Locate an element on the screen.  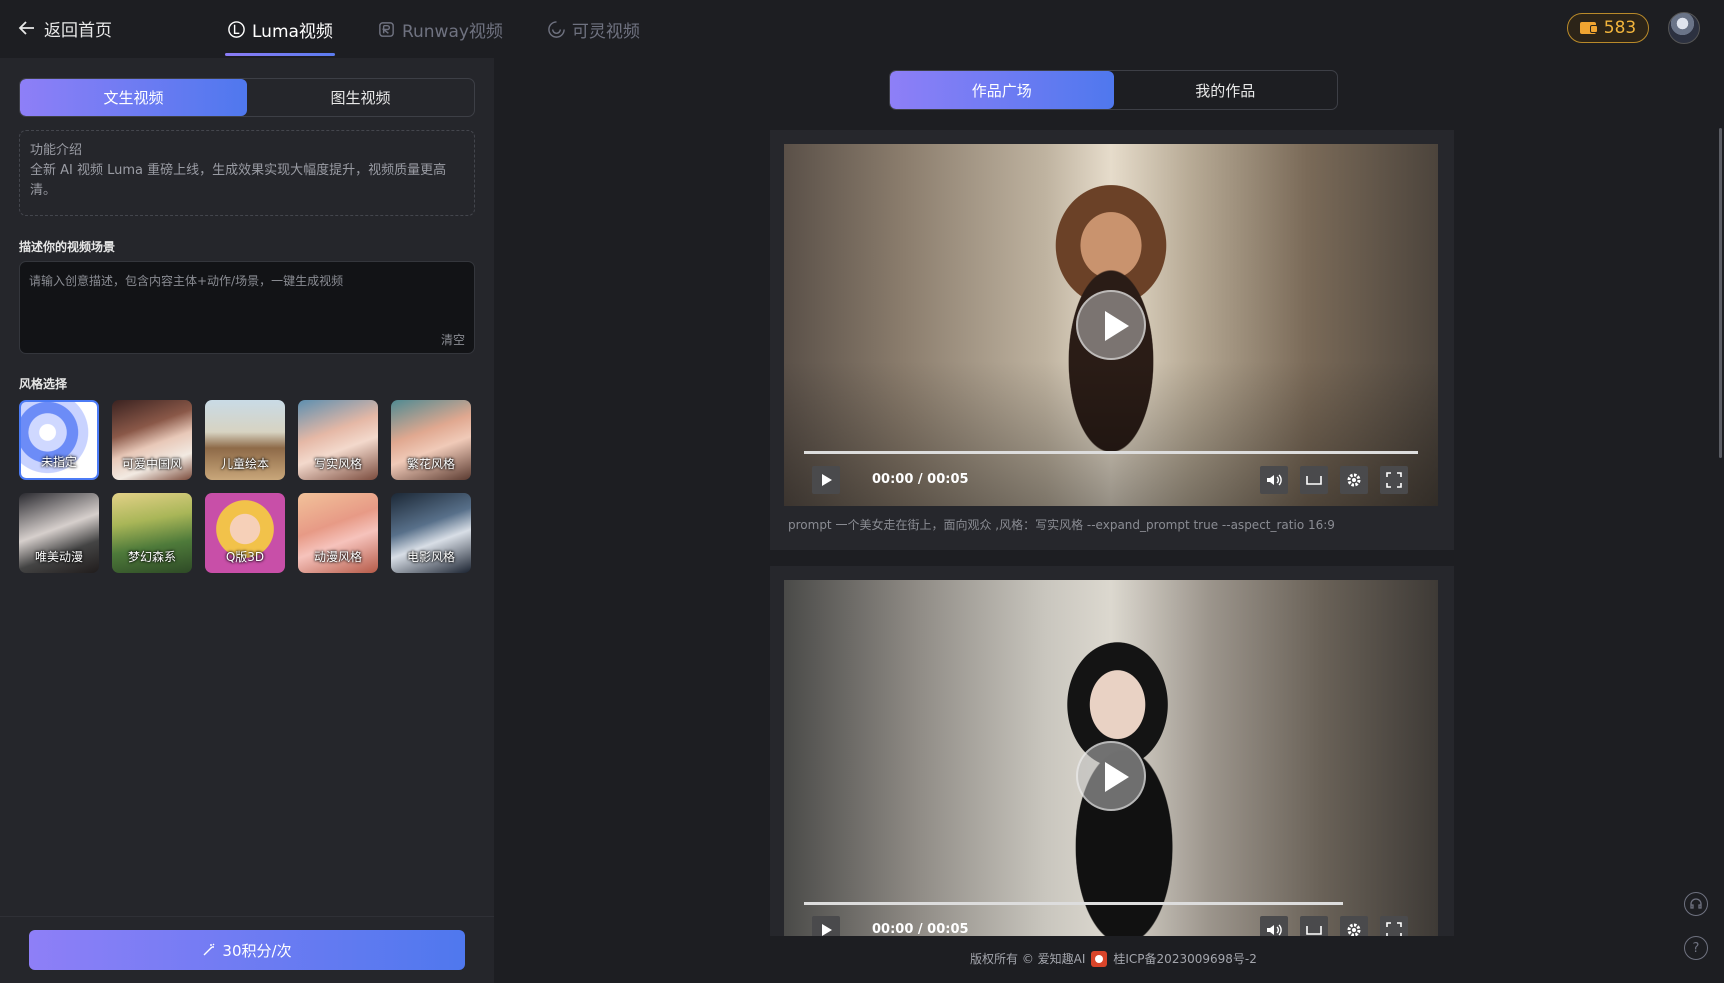
help-icon: ? is located at coordinates (1696, 948).